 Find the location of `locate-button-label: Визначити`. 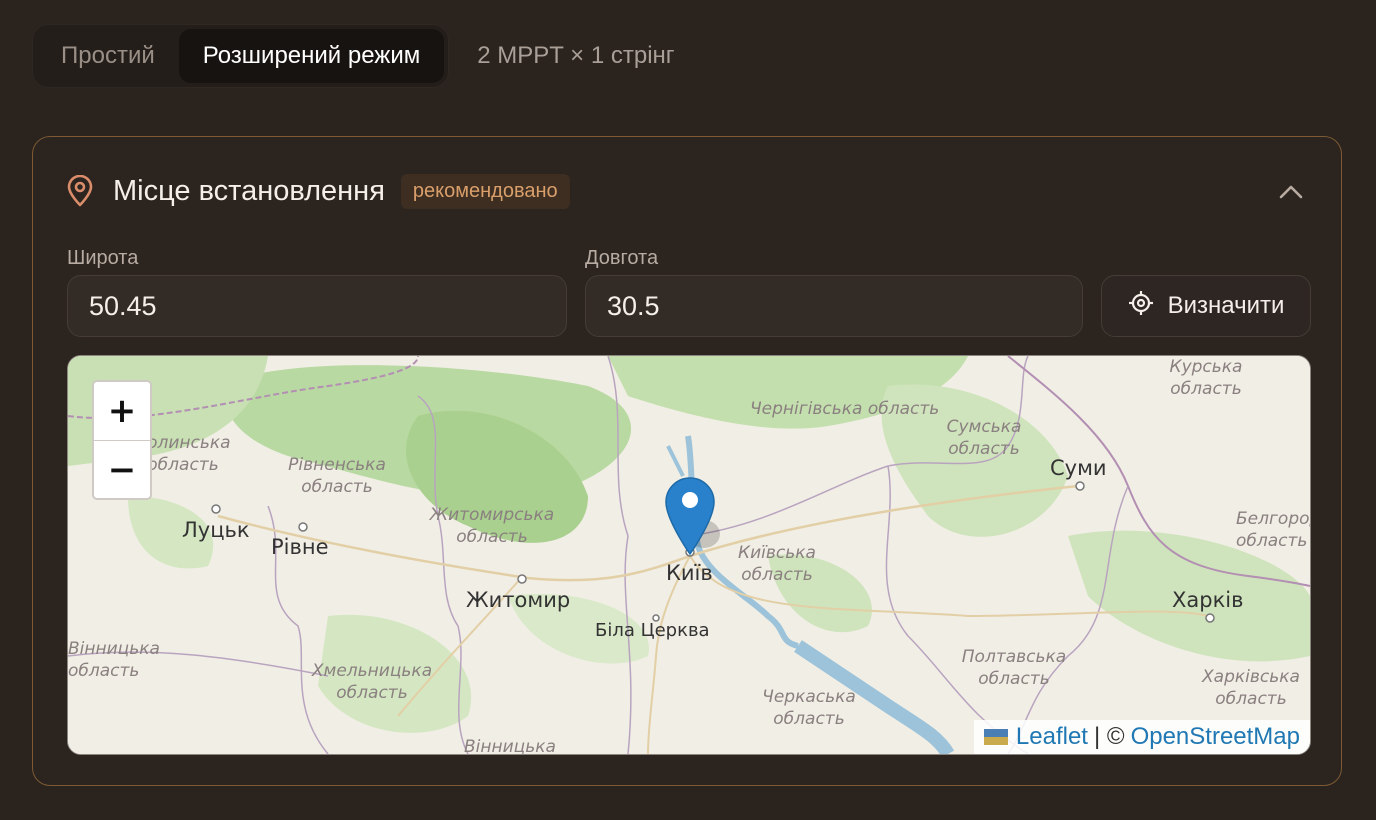

locate-button-label: Визначити is located at coordinates (1226, 305).